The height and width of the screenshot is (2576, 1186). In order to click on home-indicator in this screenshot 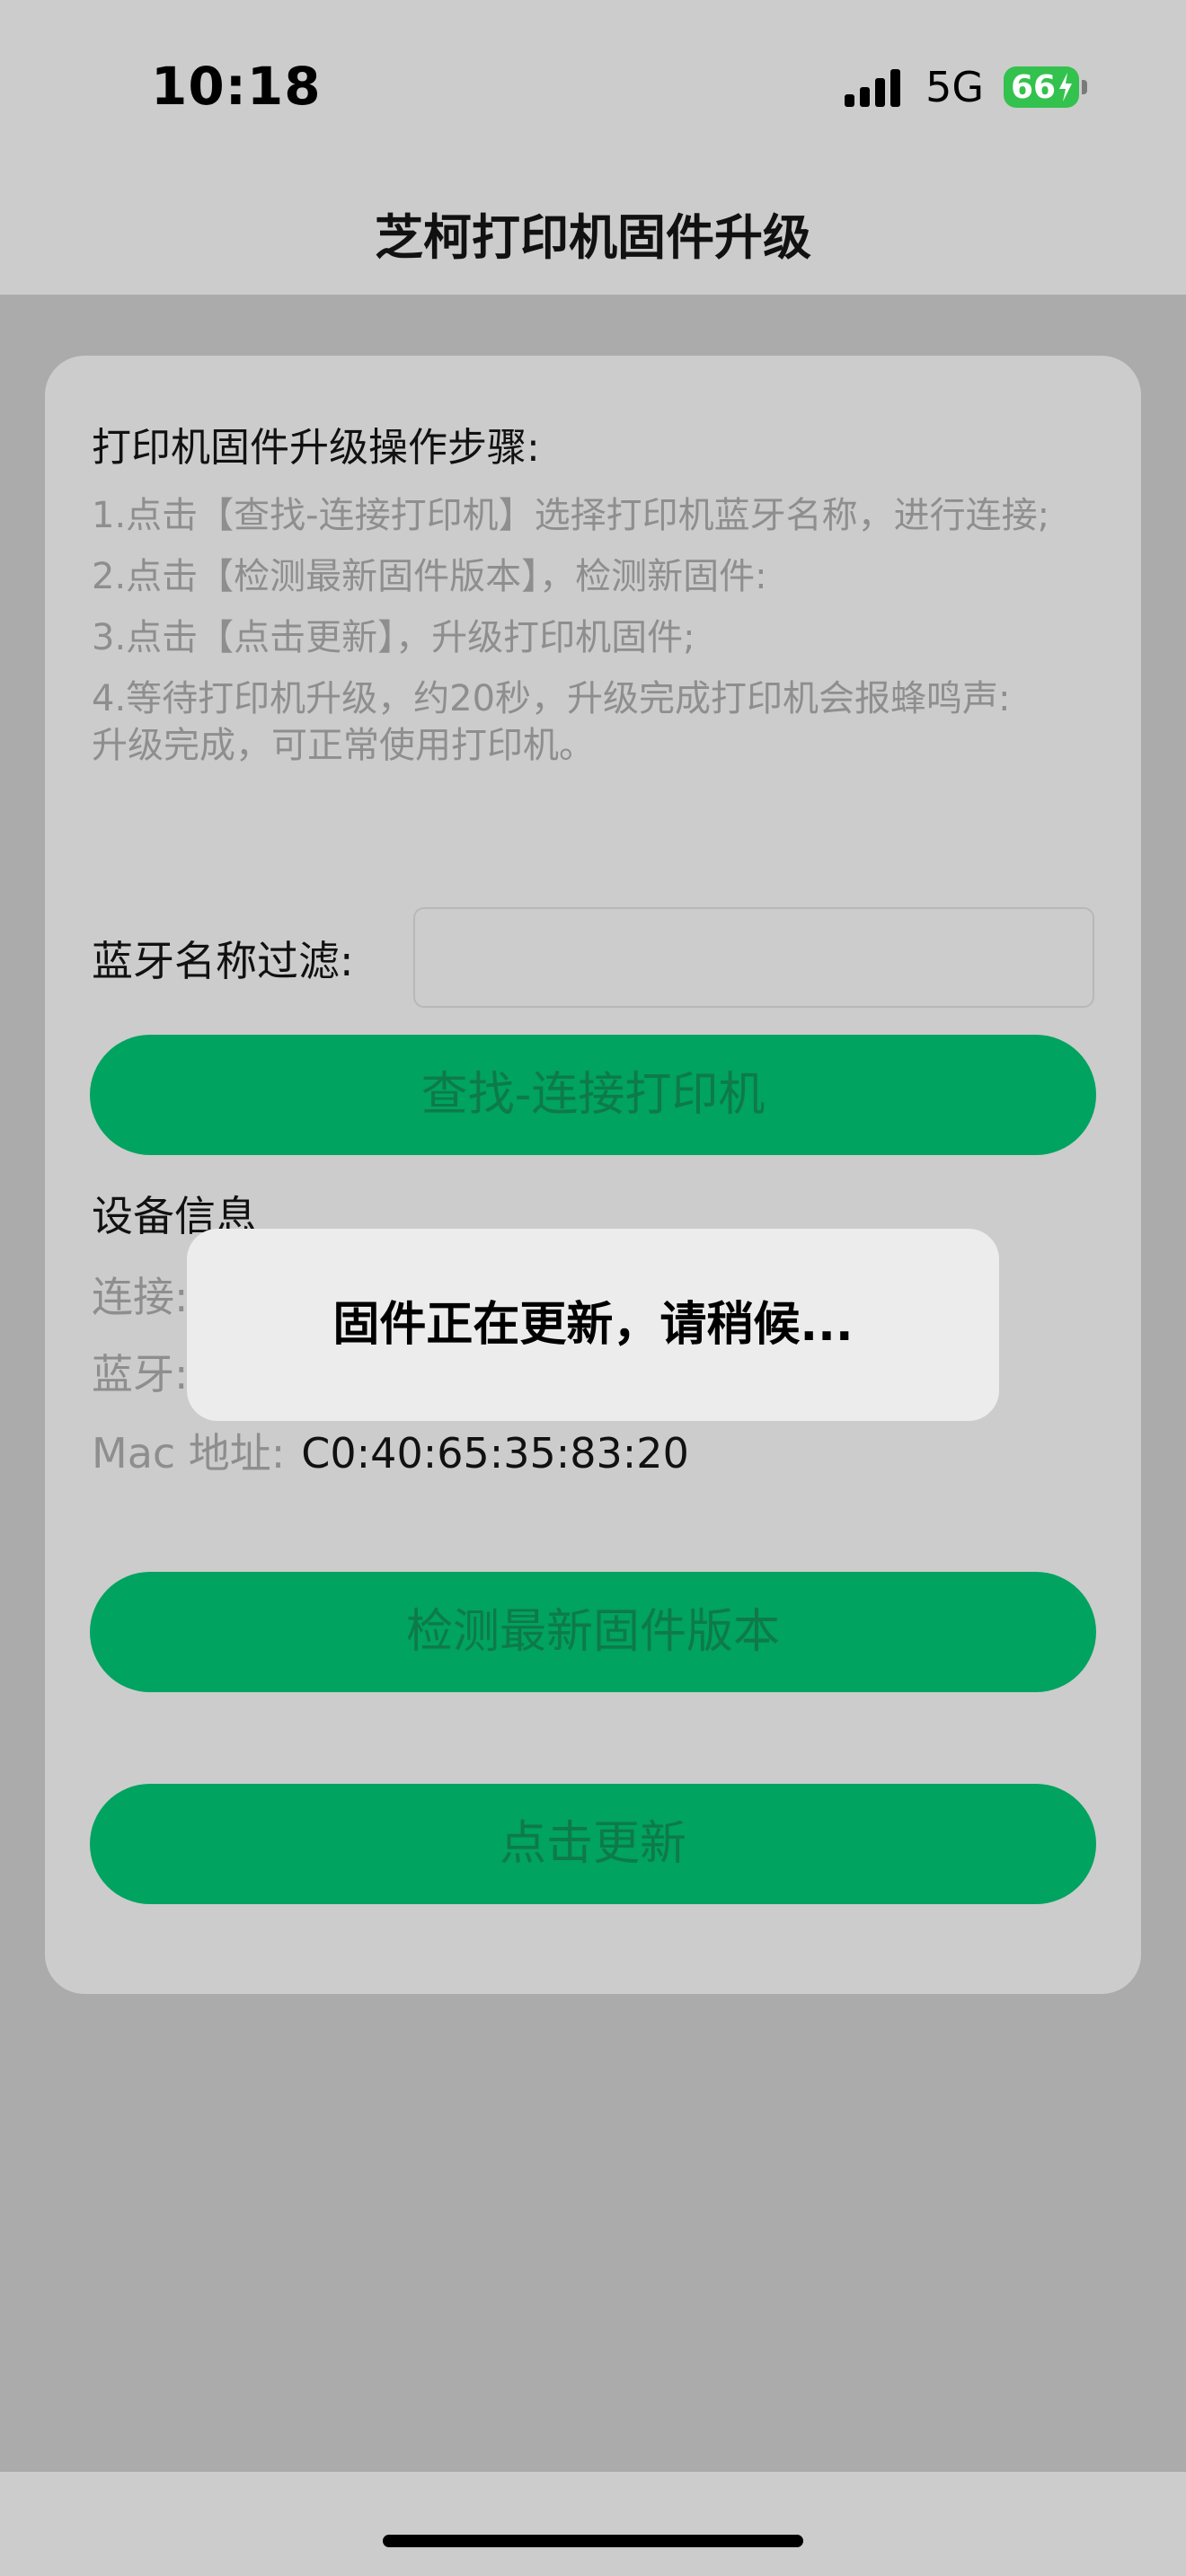, I will do `click(593, 2541)`.